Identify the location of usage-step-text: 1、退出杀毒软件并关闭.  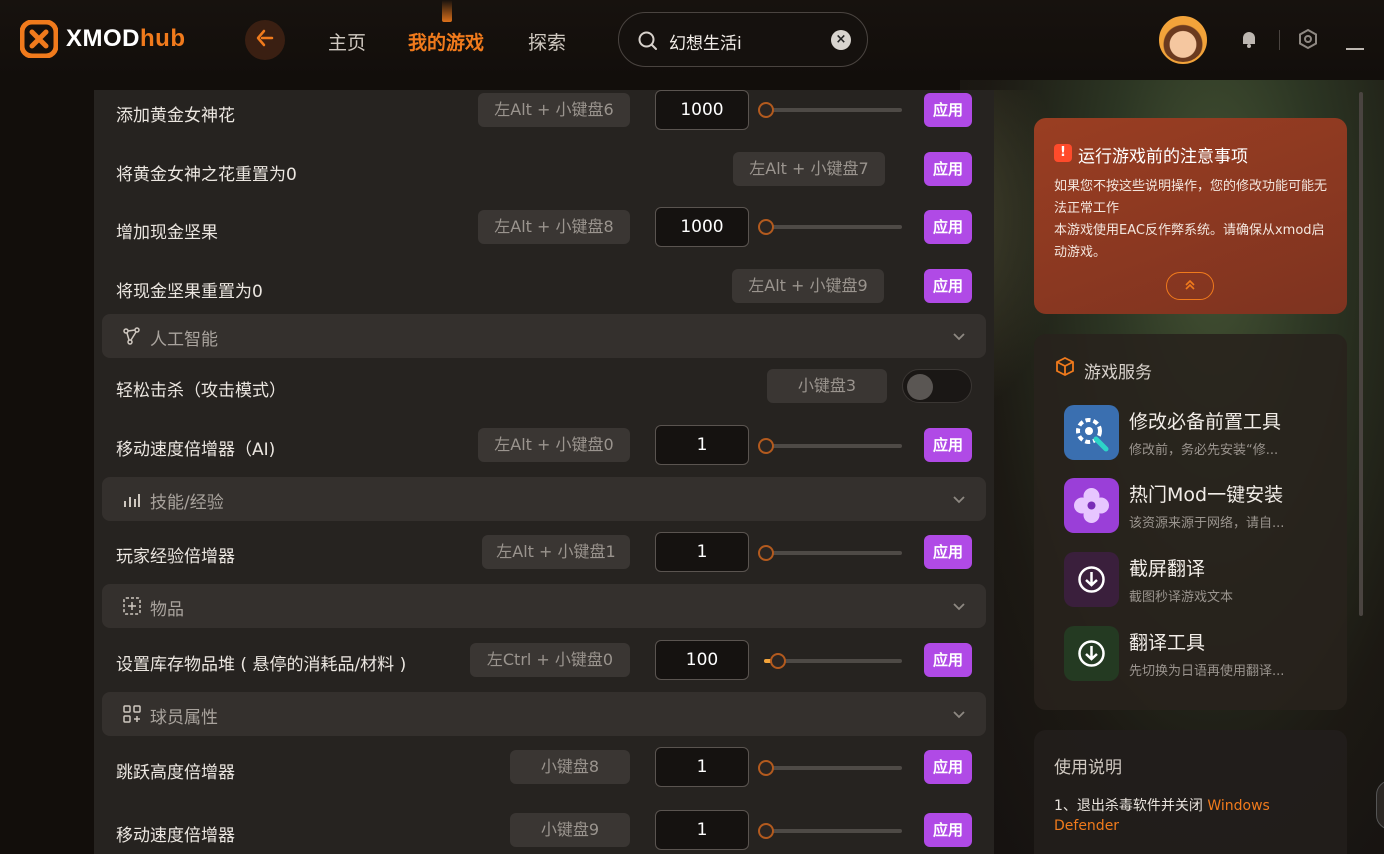
(1131, 806).